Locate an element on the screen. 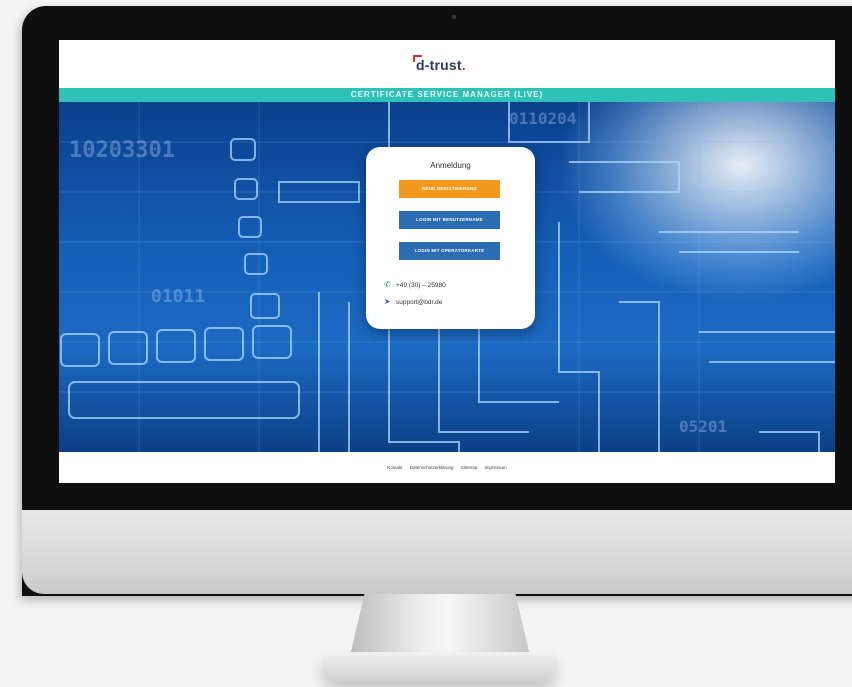 The image size is (852, 687). monitor-stand-foot is located at coordinates (439, 667).